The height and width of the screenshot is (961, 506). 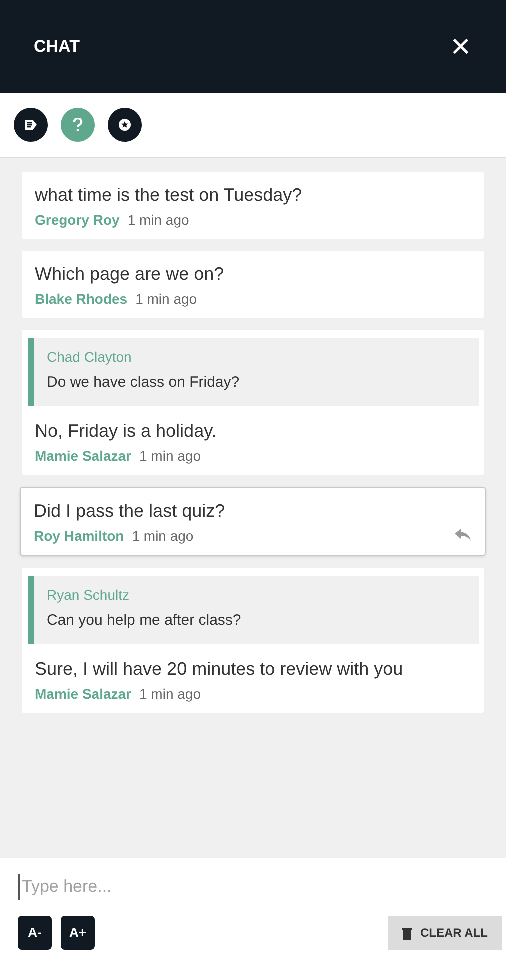 What do you see at coordinates (78, 125) in the screenshot?
I see `question-icon` at bounding box center [78, 125].